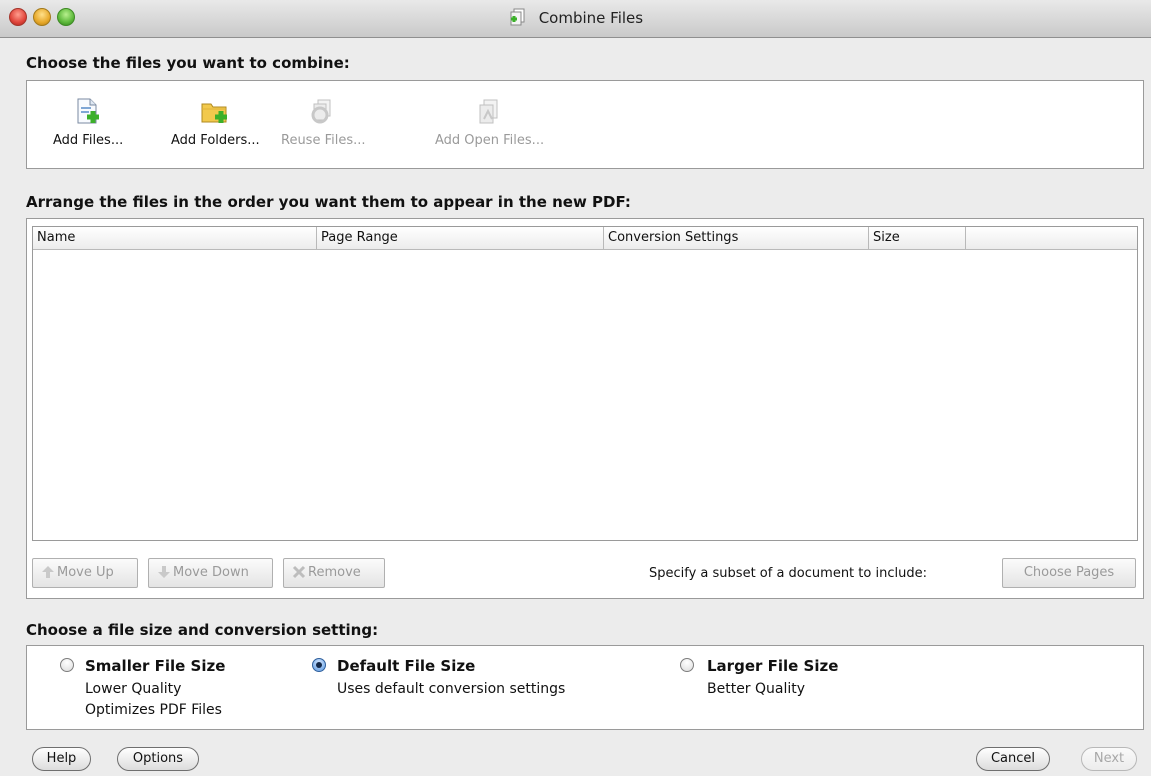 Image resolution: width=1151 pixels, height=776 pixels. I want to click on smaller-file-size-line-2: Optimizes PDF Files, so click(153, 710).